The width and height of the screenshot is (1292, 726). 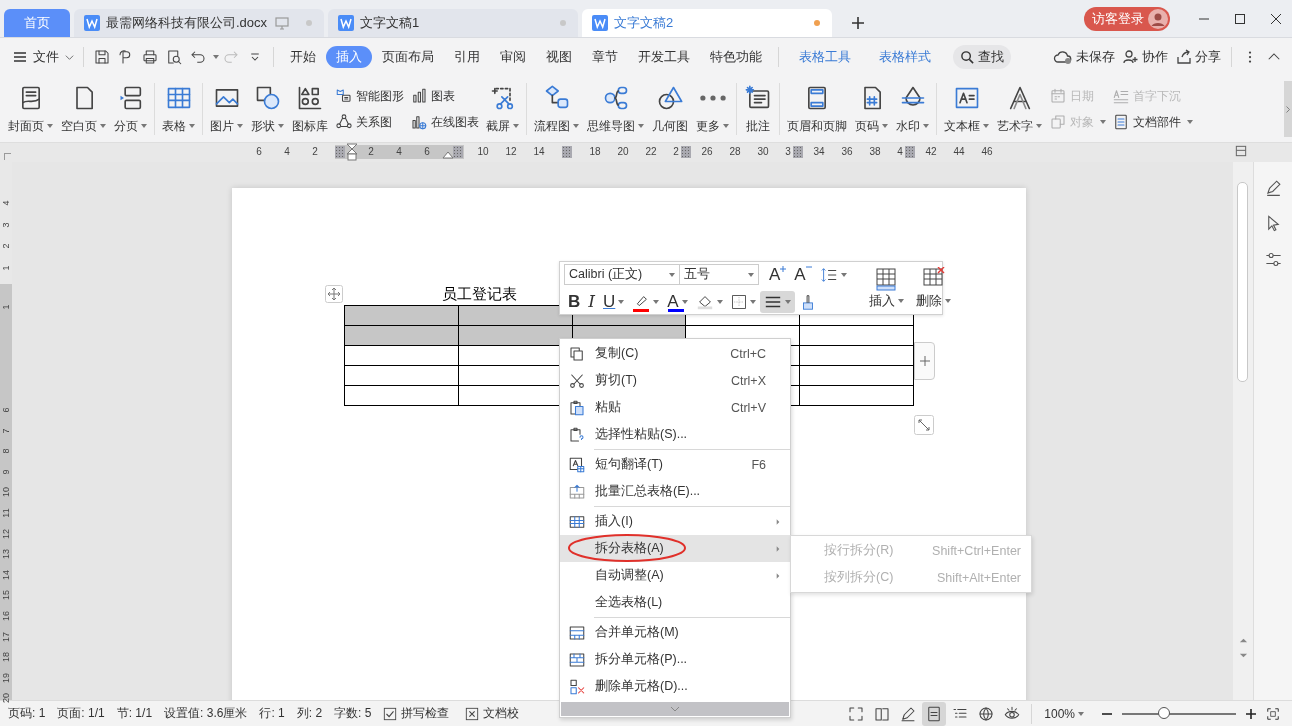 I want to click on caret-icon, so click(x=216, y=57).